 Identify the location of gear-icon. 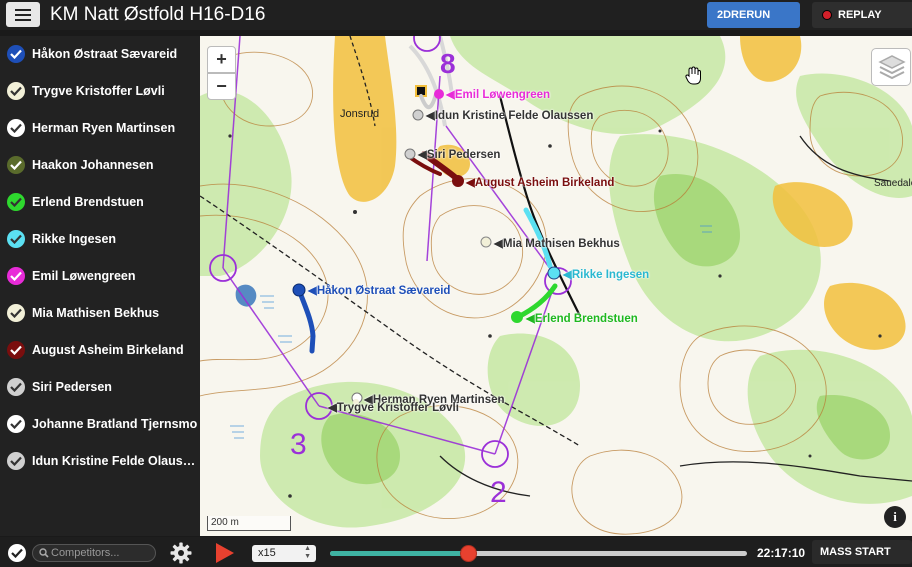
(181, 553).